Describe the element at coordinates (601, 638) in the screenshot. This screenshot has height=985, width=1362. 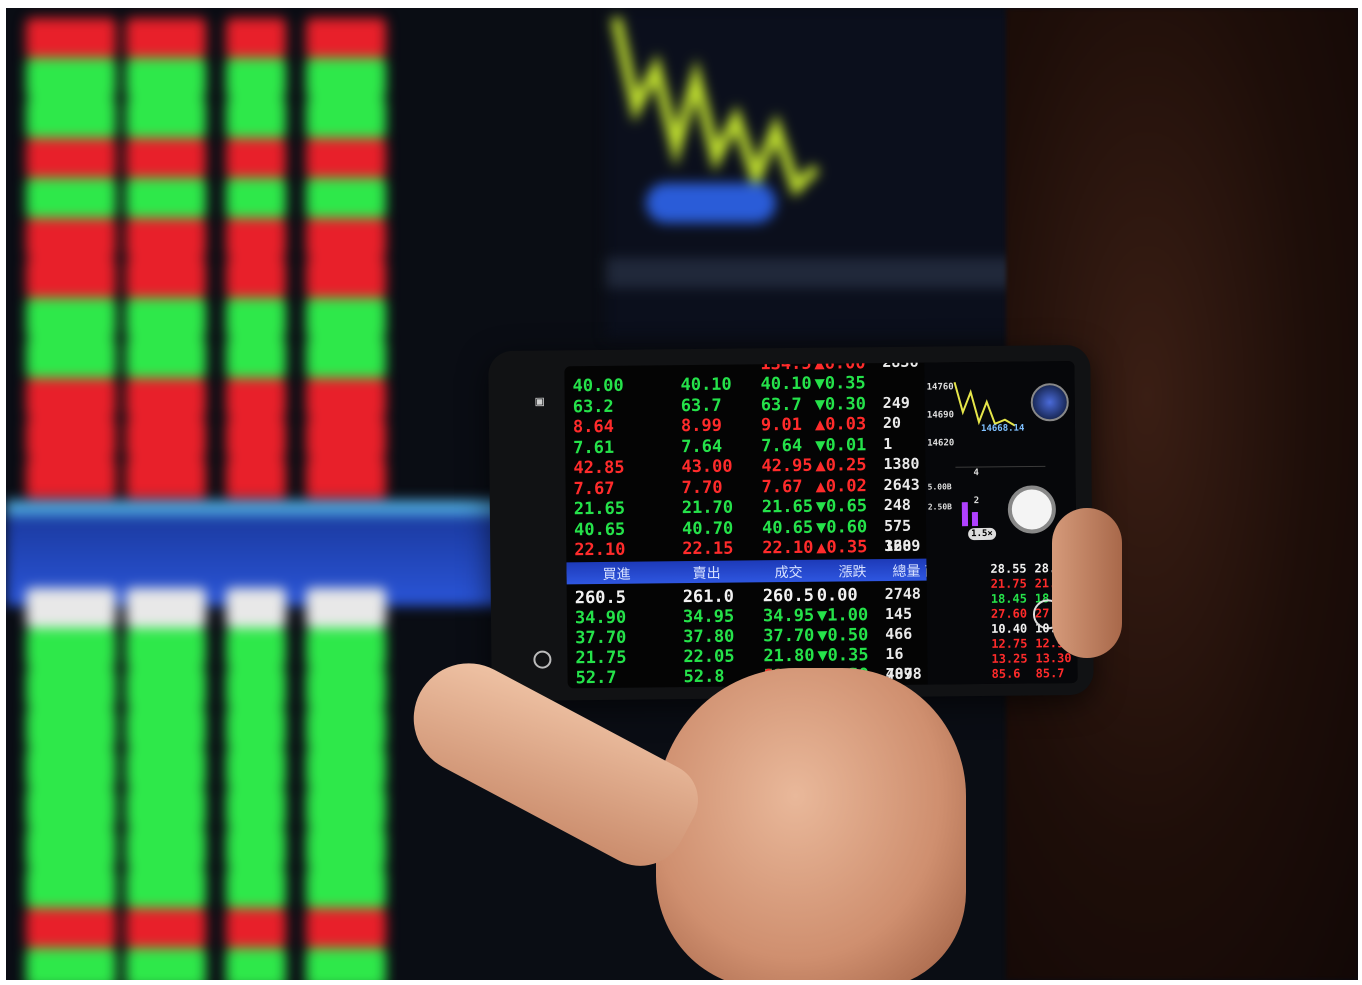
I see `quote-bid: 37.70` at that location.